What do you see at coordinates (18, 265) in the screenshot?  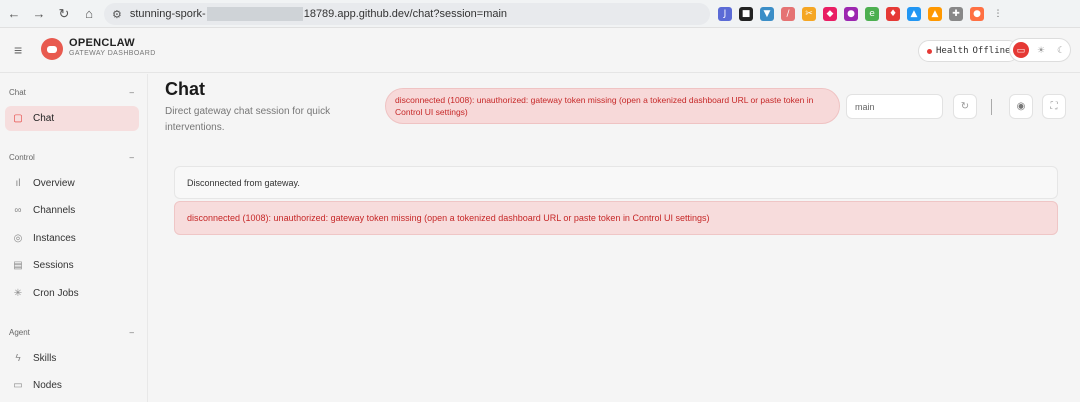 I see `file-text-icon: ▤` at bounding box center [18, 265].